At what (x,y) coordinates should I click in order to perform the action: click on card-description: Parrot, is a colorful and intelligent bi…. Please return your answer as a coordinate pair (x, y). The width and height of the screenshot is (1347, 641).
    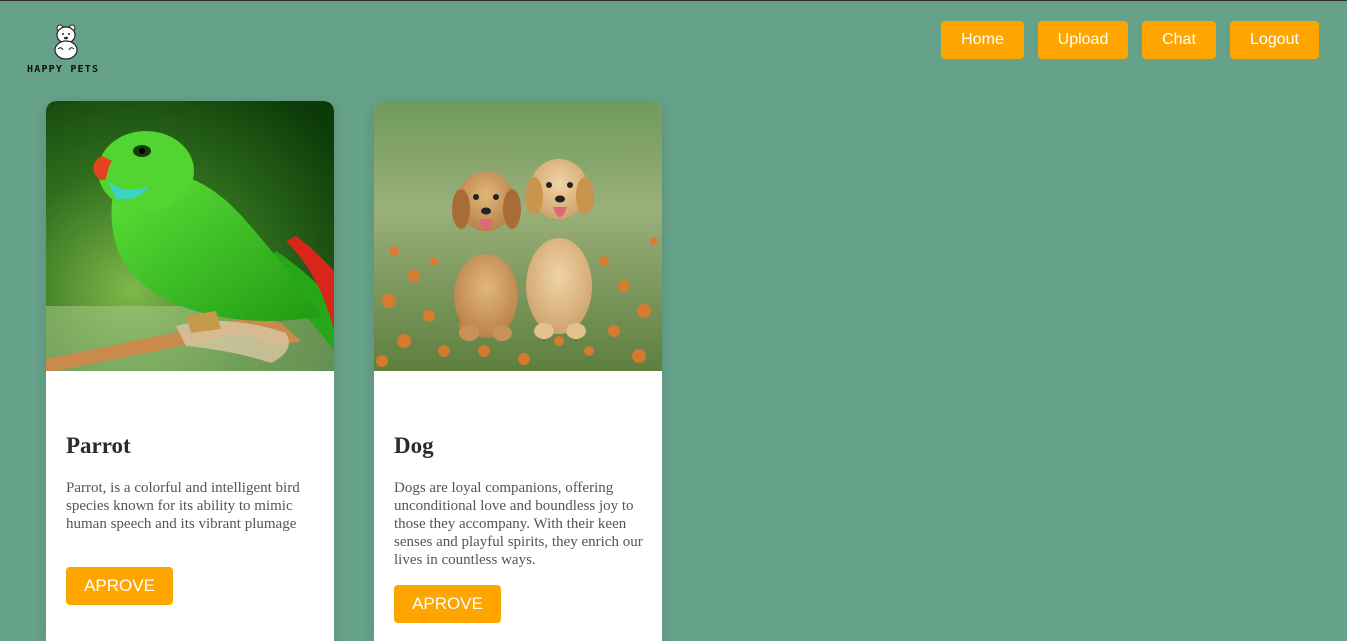
    Looking at the image, I should click on (183, 506).